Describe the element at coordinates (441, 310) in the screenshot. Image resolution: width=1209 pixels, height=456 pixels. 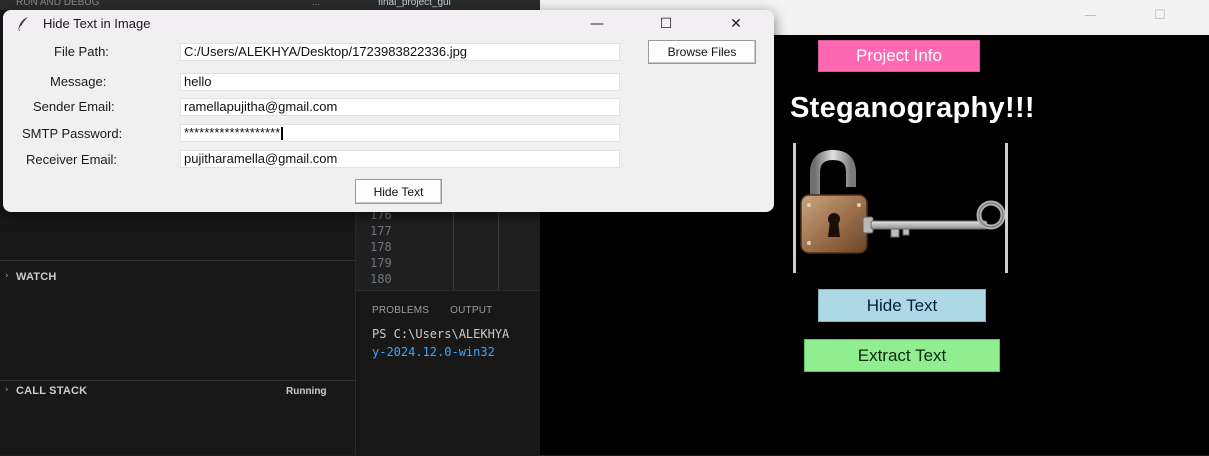
I see `panel-tabs: PROBLEMS OUTPUT` at that location.